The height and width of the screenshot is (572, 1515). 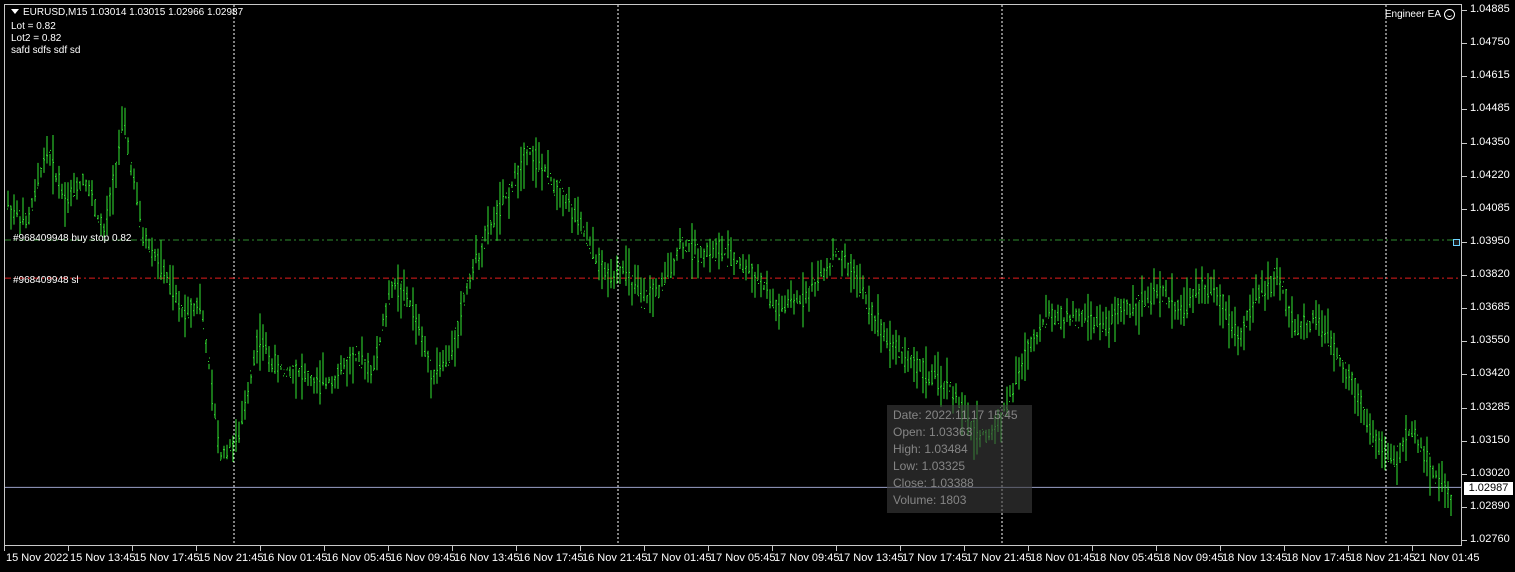 What do you see at coordinates (1490, 505) in the screenshot?
I see `price-label: 1.02890` at bounding box center [1490, 505].